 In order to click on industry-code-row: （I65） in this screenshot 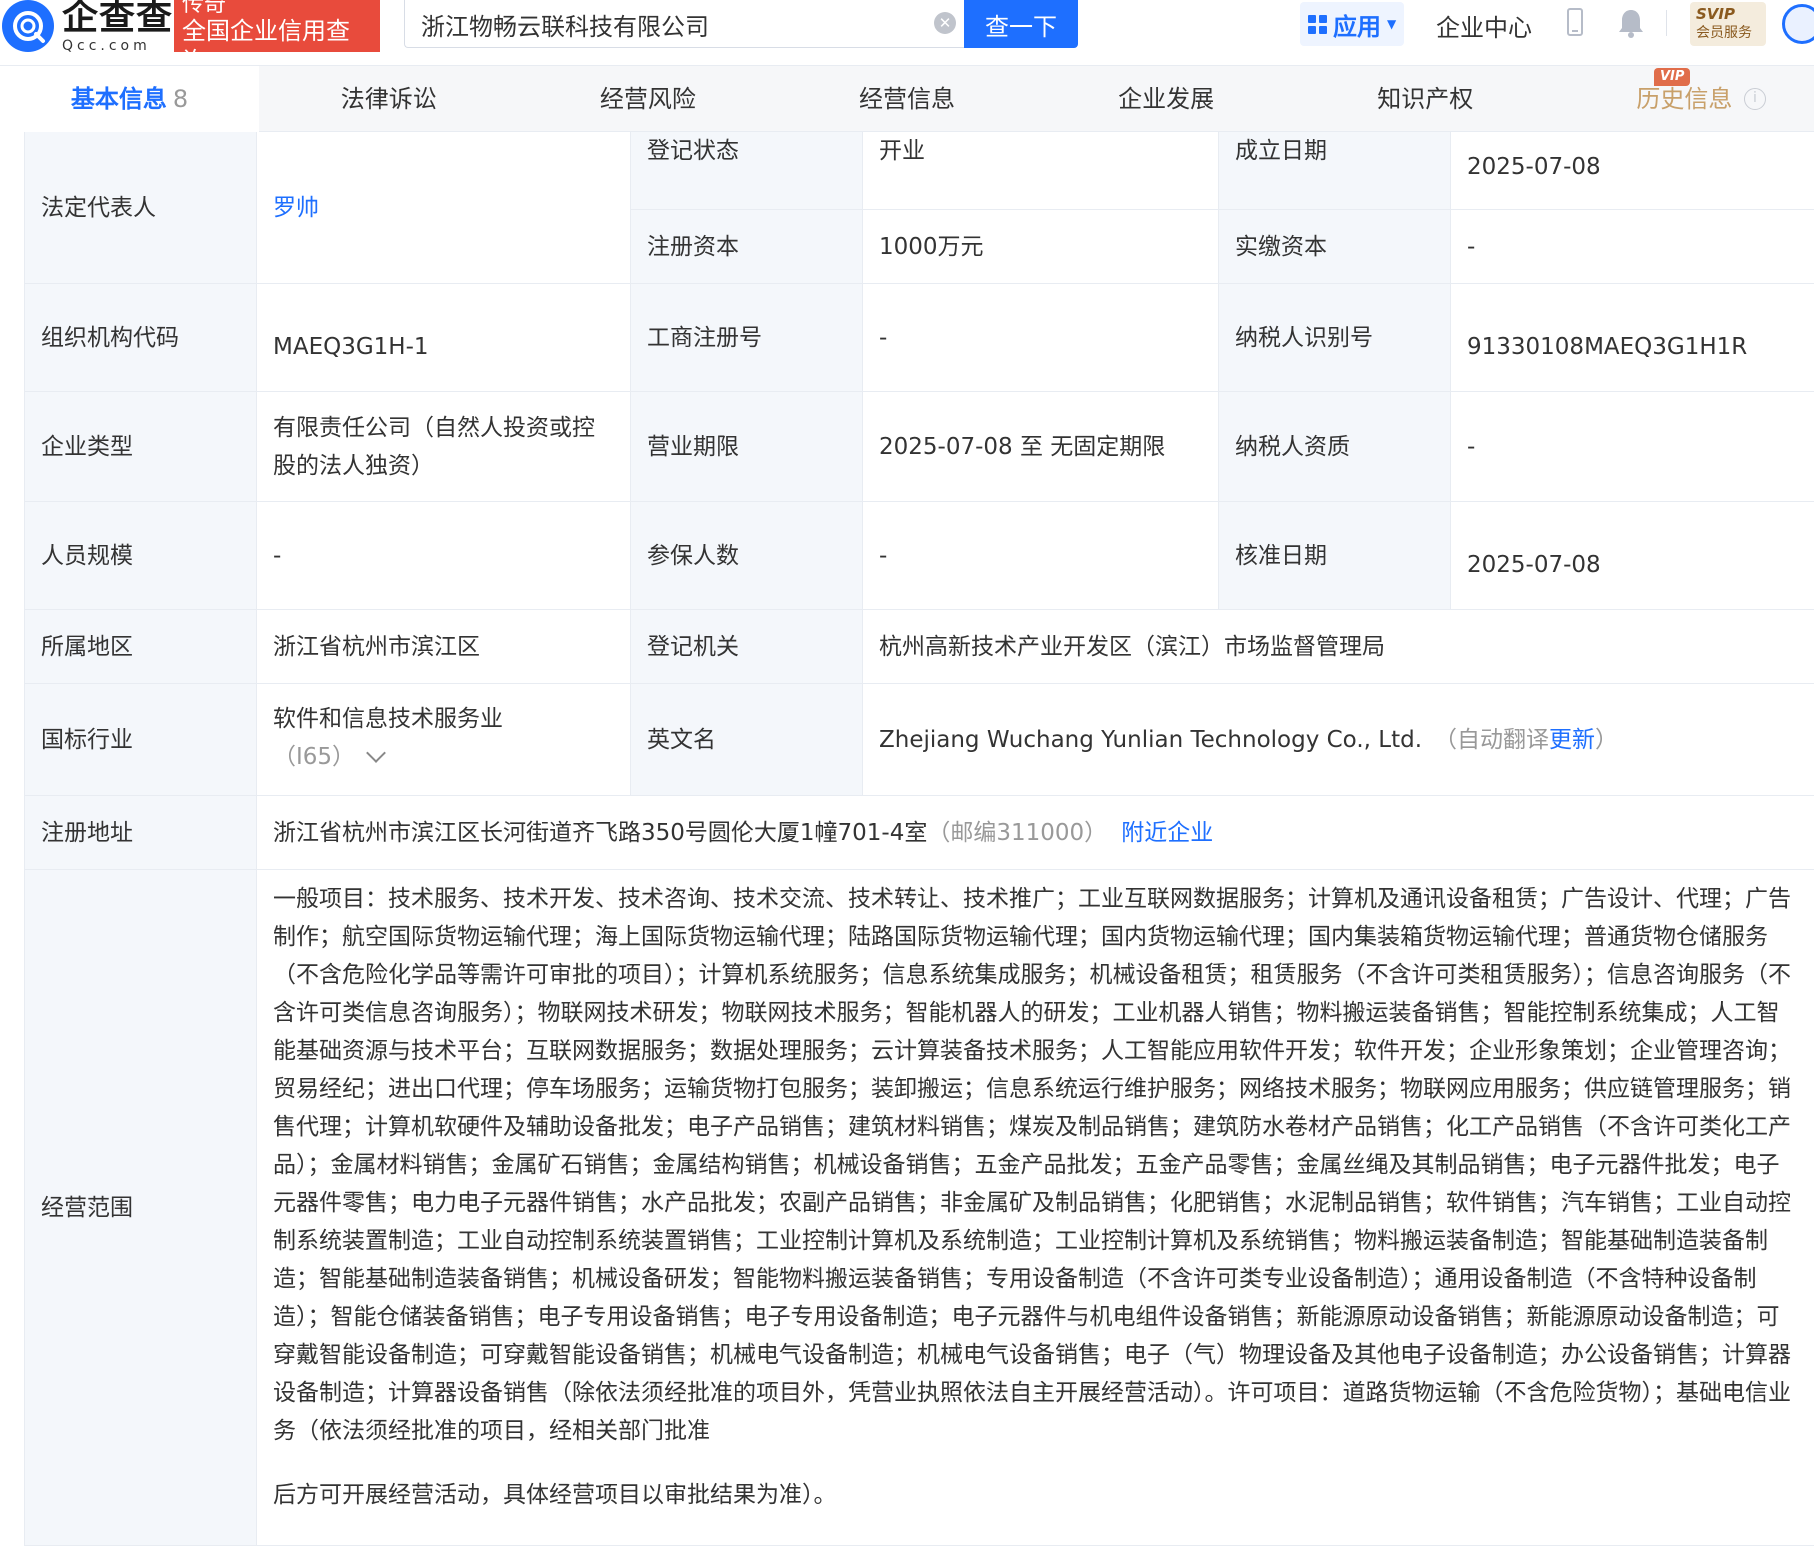, I will do `click(443, 757)`.